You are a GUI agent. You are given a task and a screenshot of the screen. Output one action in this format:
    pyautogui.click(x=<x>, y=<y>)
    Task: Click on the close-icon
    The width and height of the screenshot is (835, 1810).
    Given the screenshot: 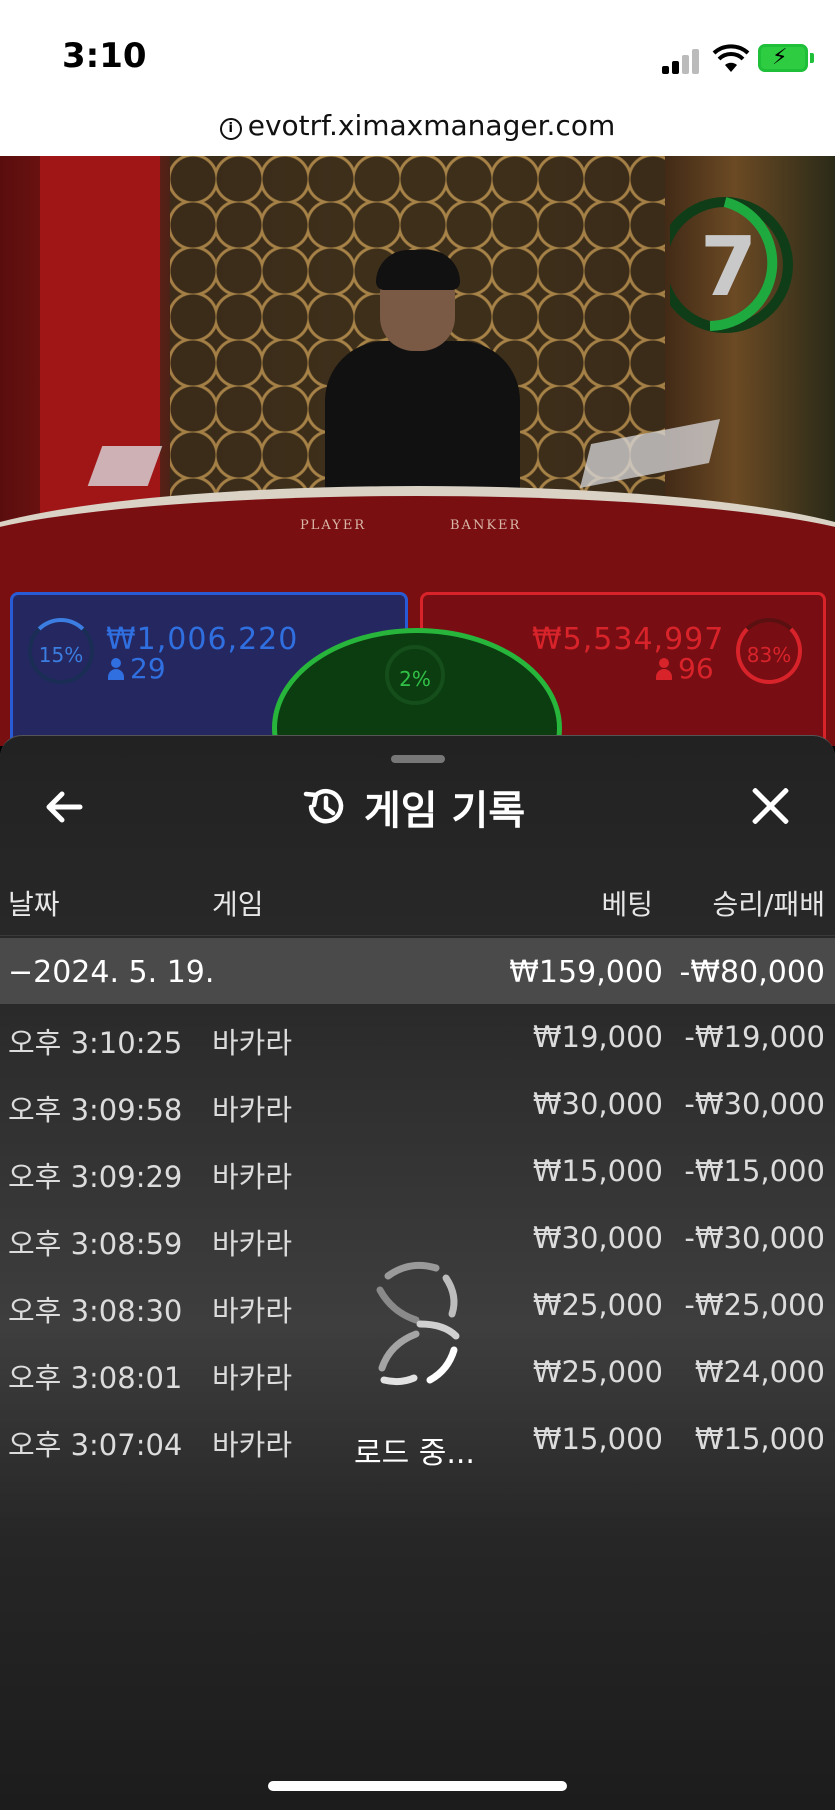 What is the action you would take?
    pyautogui.click(x=770, y=806)
    